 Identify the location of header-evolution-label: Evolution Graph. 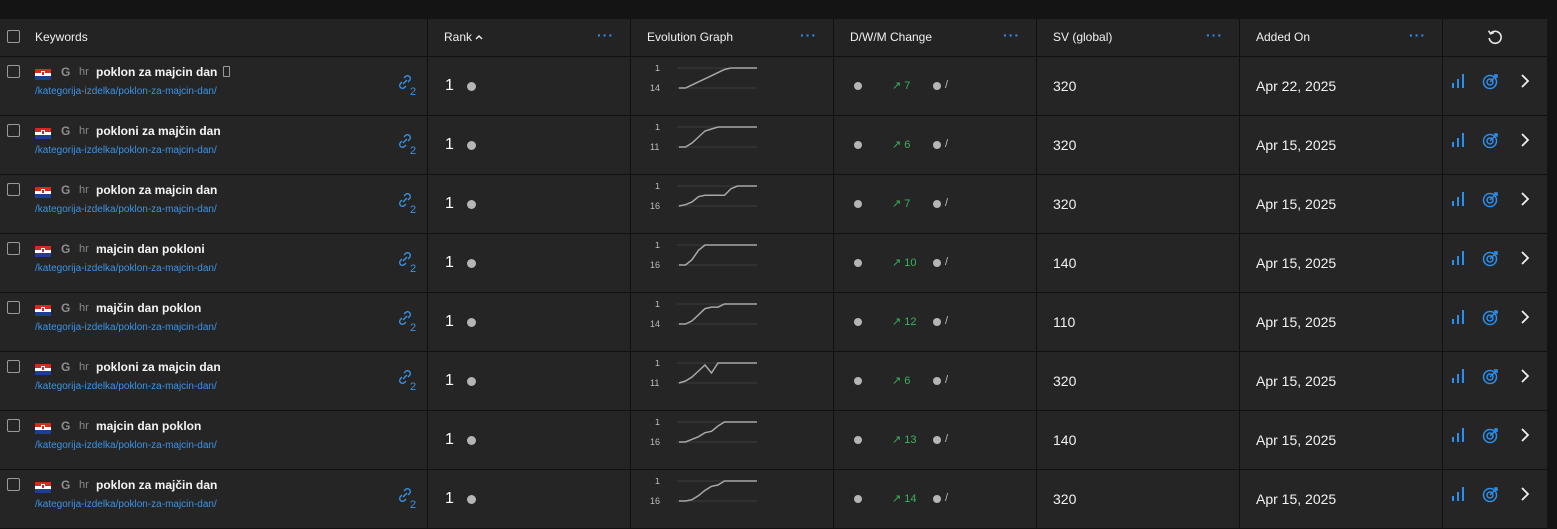
(690, 37).